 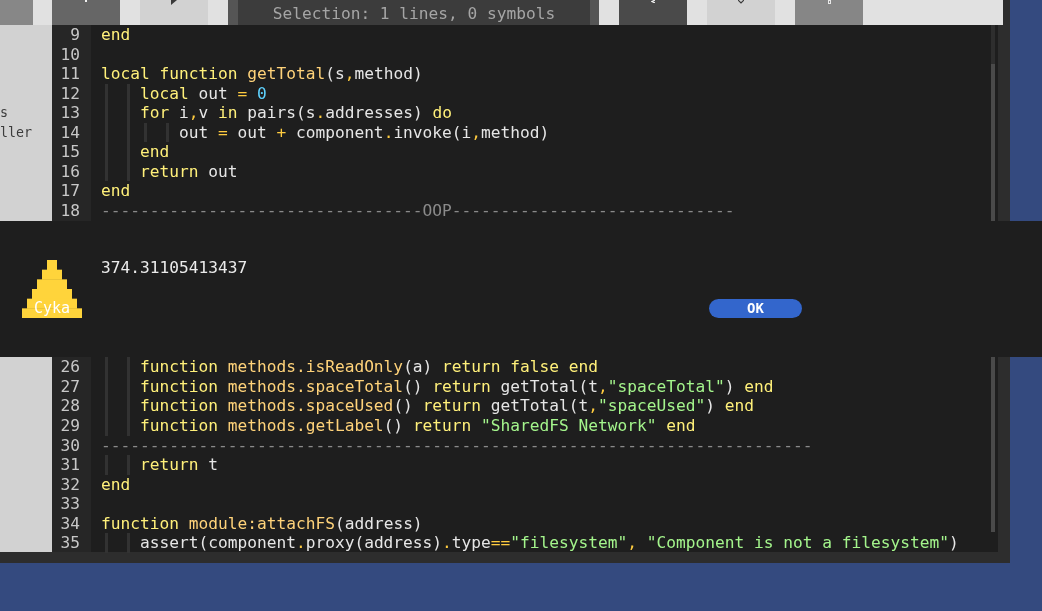 I want to click on file-name: ller, so click(x=16, y=132).